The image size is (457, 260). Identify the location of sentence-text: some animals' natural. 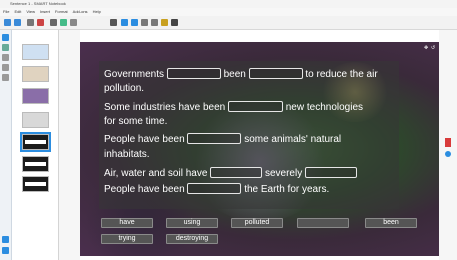
(293, 139).